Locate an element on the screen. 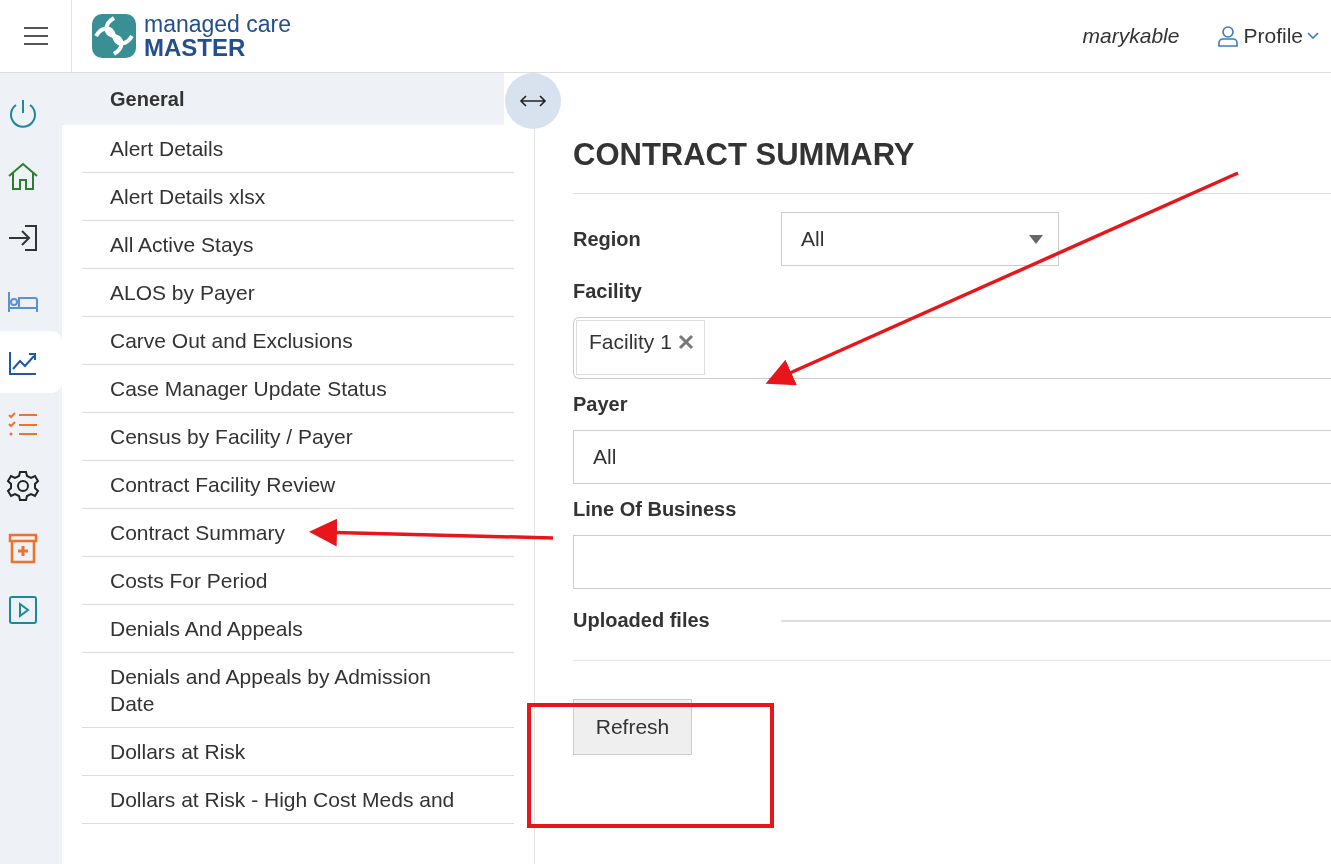  menu-item: Census by Facility / Payer is located at coordinates (298, 436).